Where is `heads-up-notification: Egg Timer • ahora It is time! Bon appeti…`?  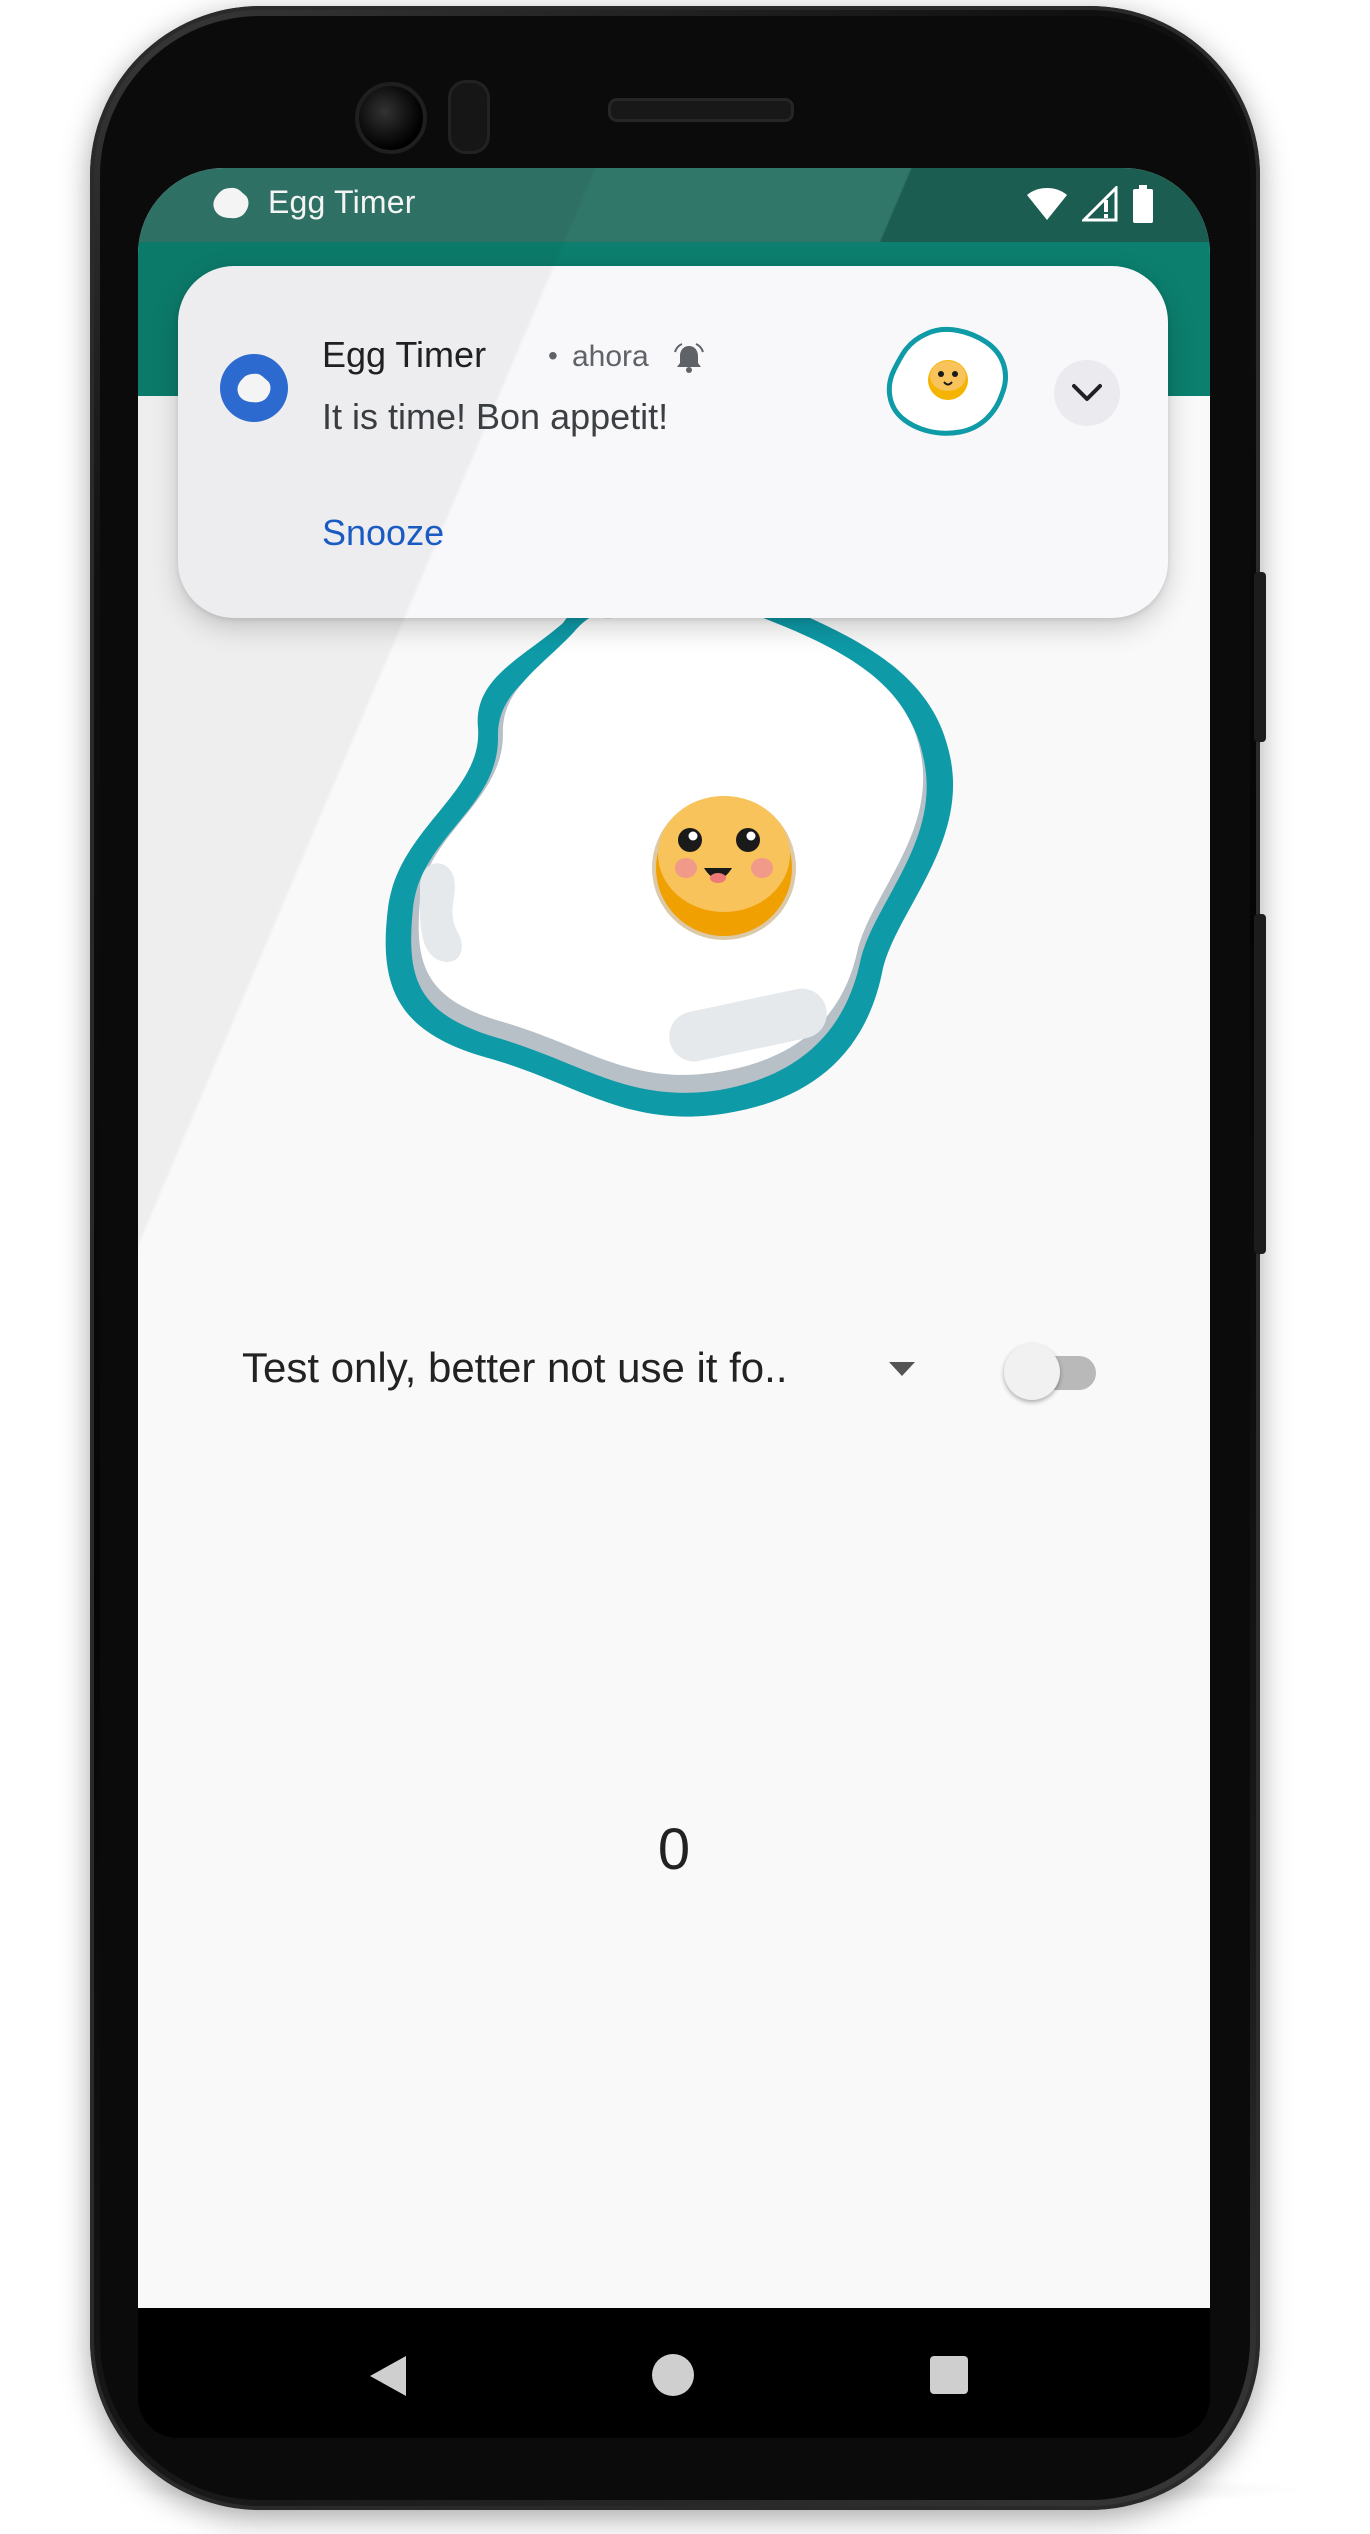
heads-up-notification: Egg Timer • ahora It is time! Bon appeti… is located at coordinates (673, 442).